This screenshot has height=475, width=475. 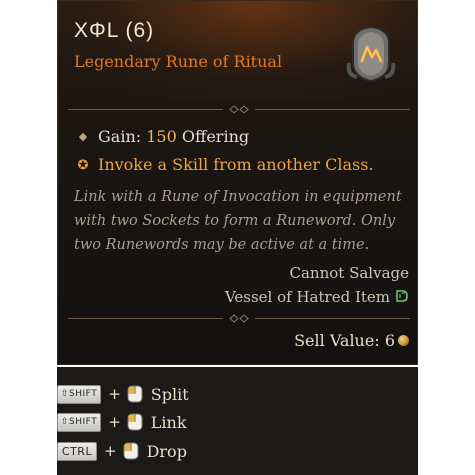 I want to click on rune-ritual-icon, so click(x=371, y=54).